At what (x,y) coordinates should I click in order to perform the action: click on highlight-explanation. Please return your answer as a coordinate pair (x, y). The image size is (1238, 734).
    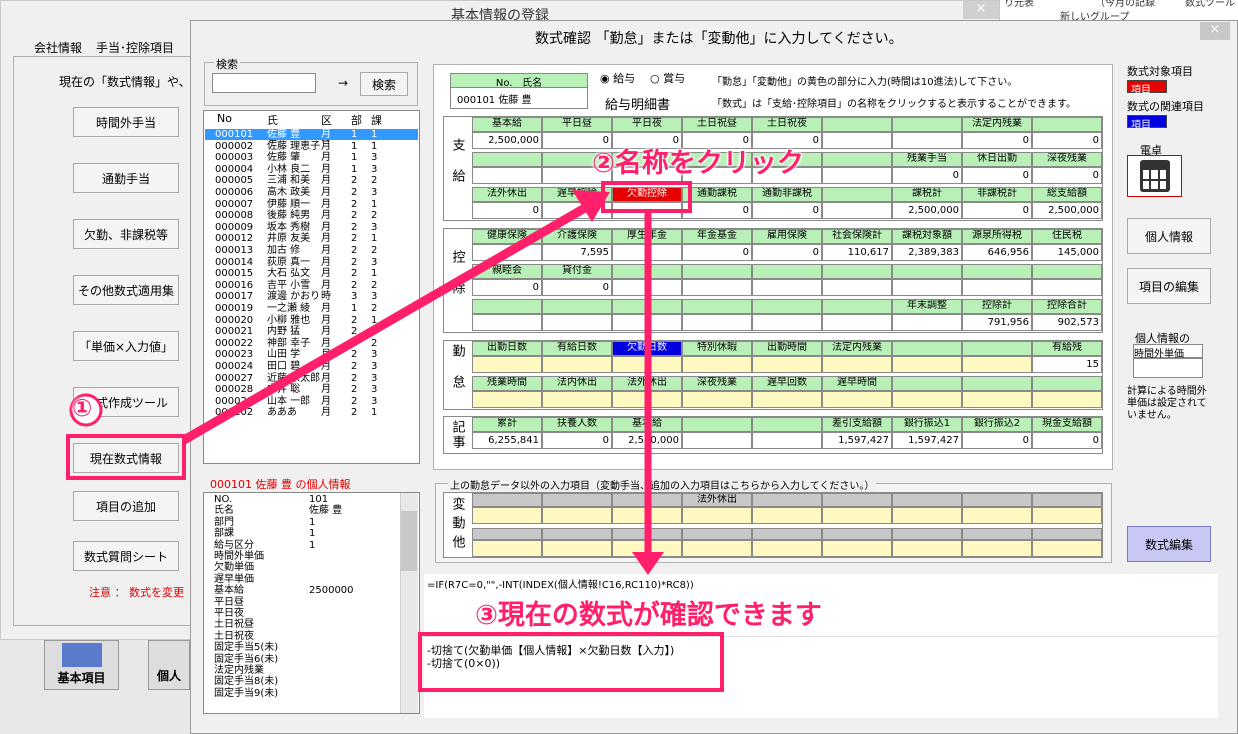
    Looking at the image, I should click on (571, 662).